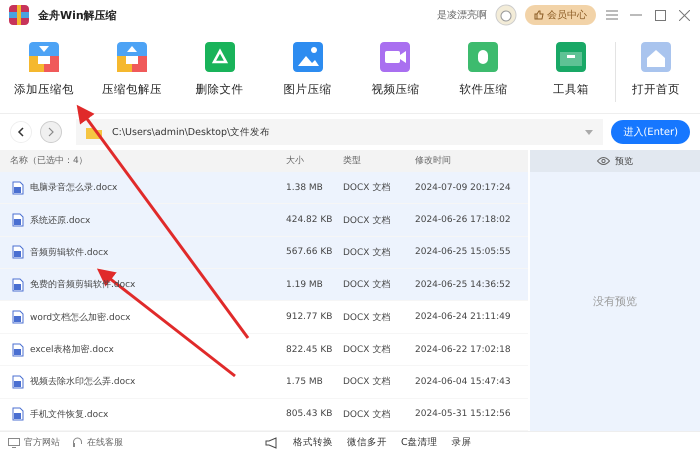  Describe the element at coordinates (148, 161) in the screenshot. I see `column-header: 名称（已选中：4）` at that location.